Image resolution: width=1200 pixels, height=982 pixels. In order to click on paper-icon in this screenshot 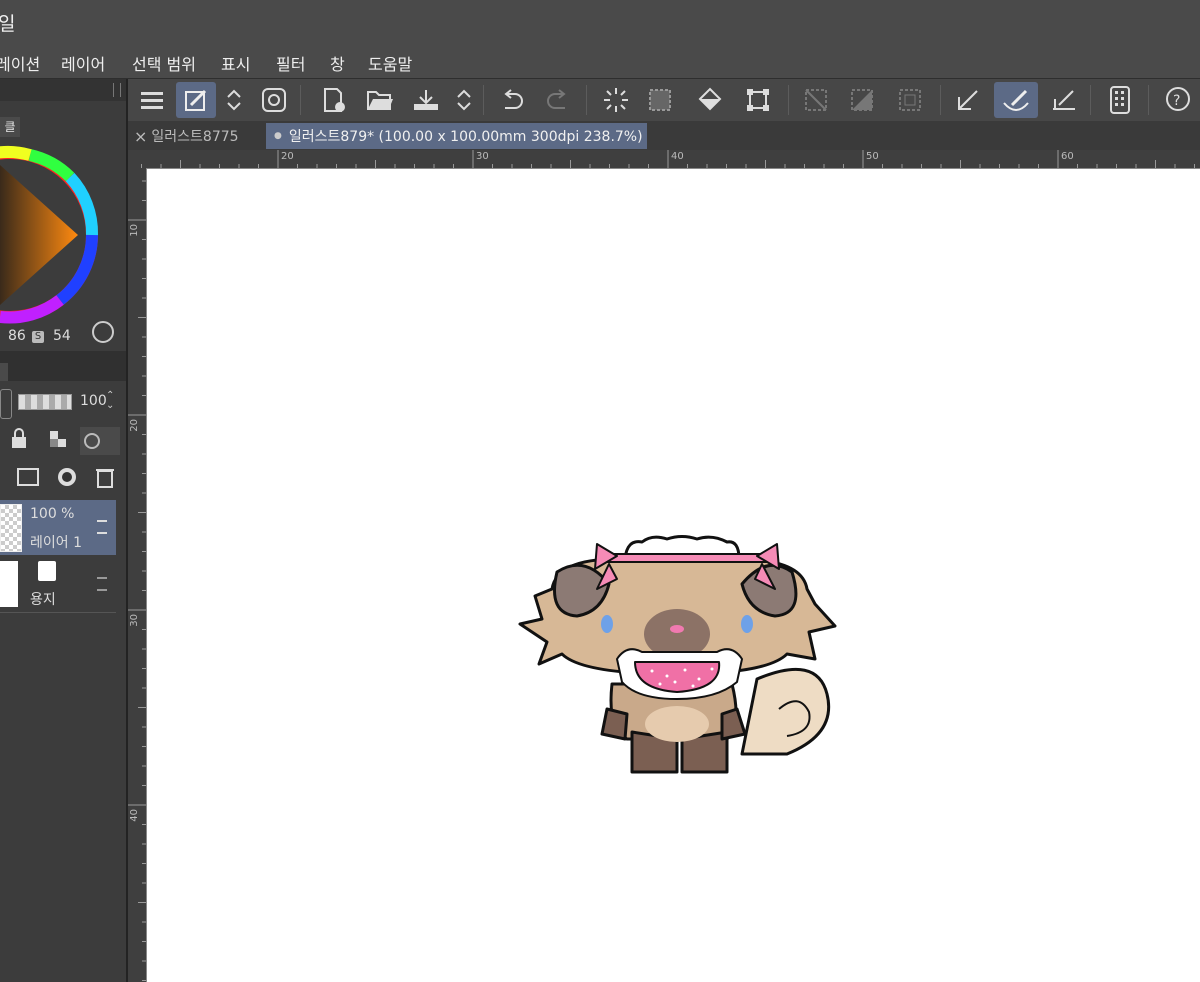, I will do `click(47, 571)`.